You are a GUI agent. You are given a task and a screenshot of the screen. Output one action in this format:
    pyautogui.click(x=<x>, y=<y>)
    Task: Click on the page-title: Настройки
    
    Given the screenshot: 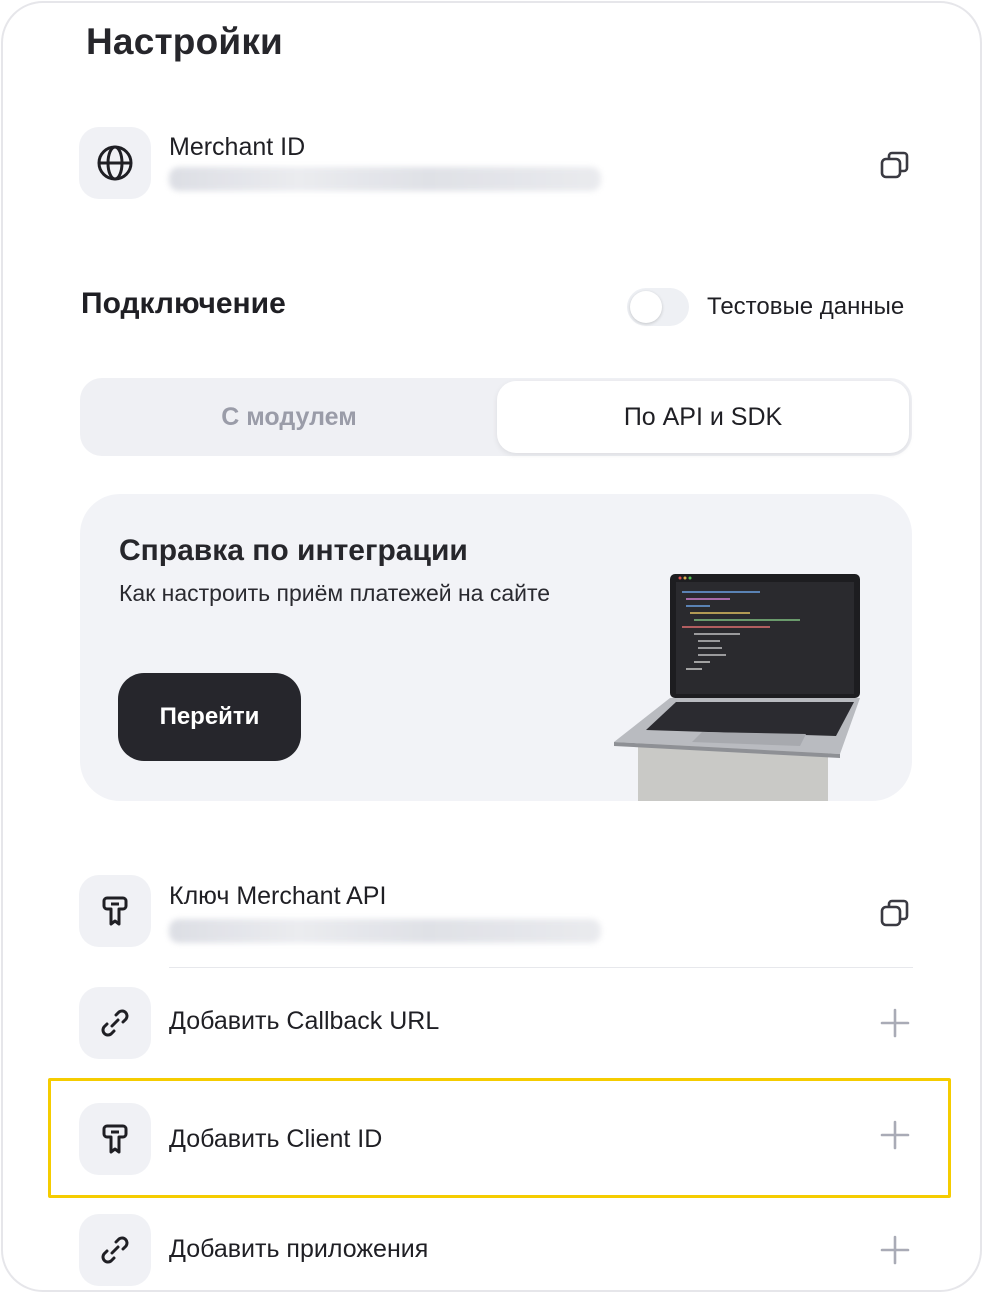 What is the action you would take?
    pyautogui.click(x=185, y=41)
    